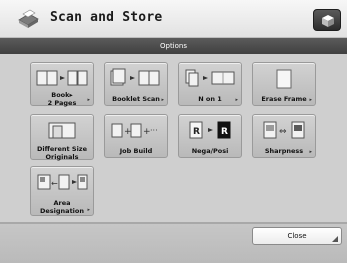 The image size is (347, 263). I want to click on area-designation-icon: ←, so click(62, 183).